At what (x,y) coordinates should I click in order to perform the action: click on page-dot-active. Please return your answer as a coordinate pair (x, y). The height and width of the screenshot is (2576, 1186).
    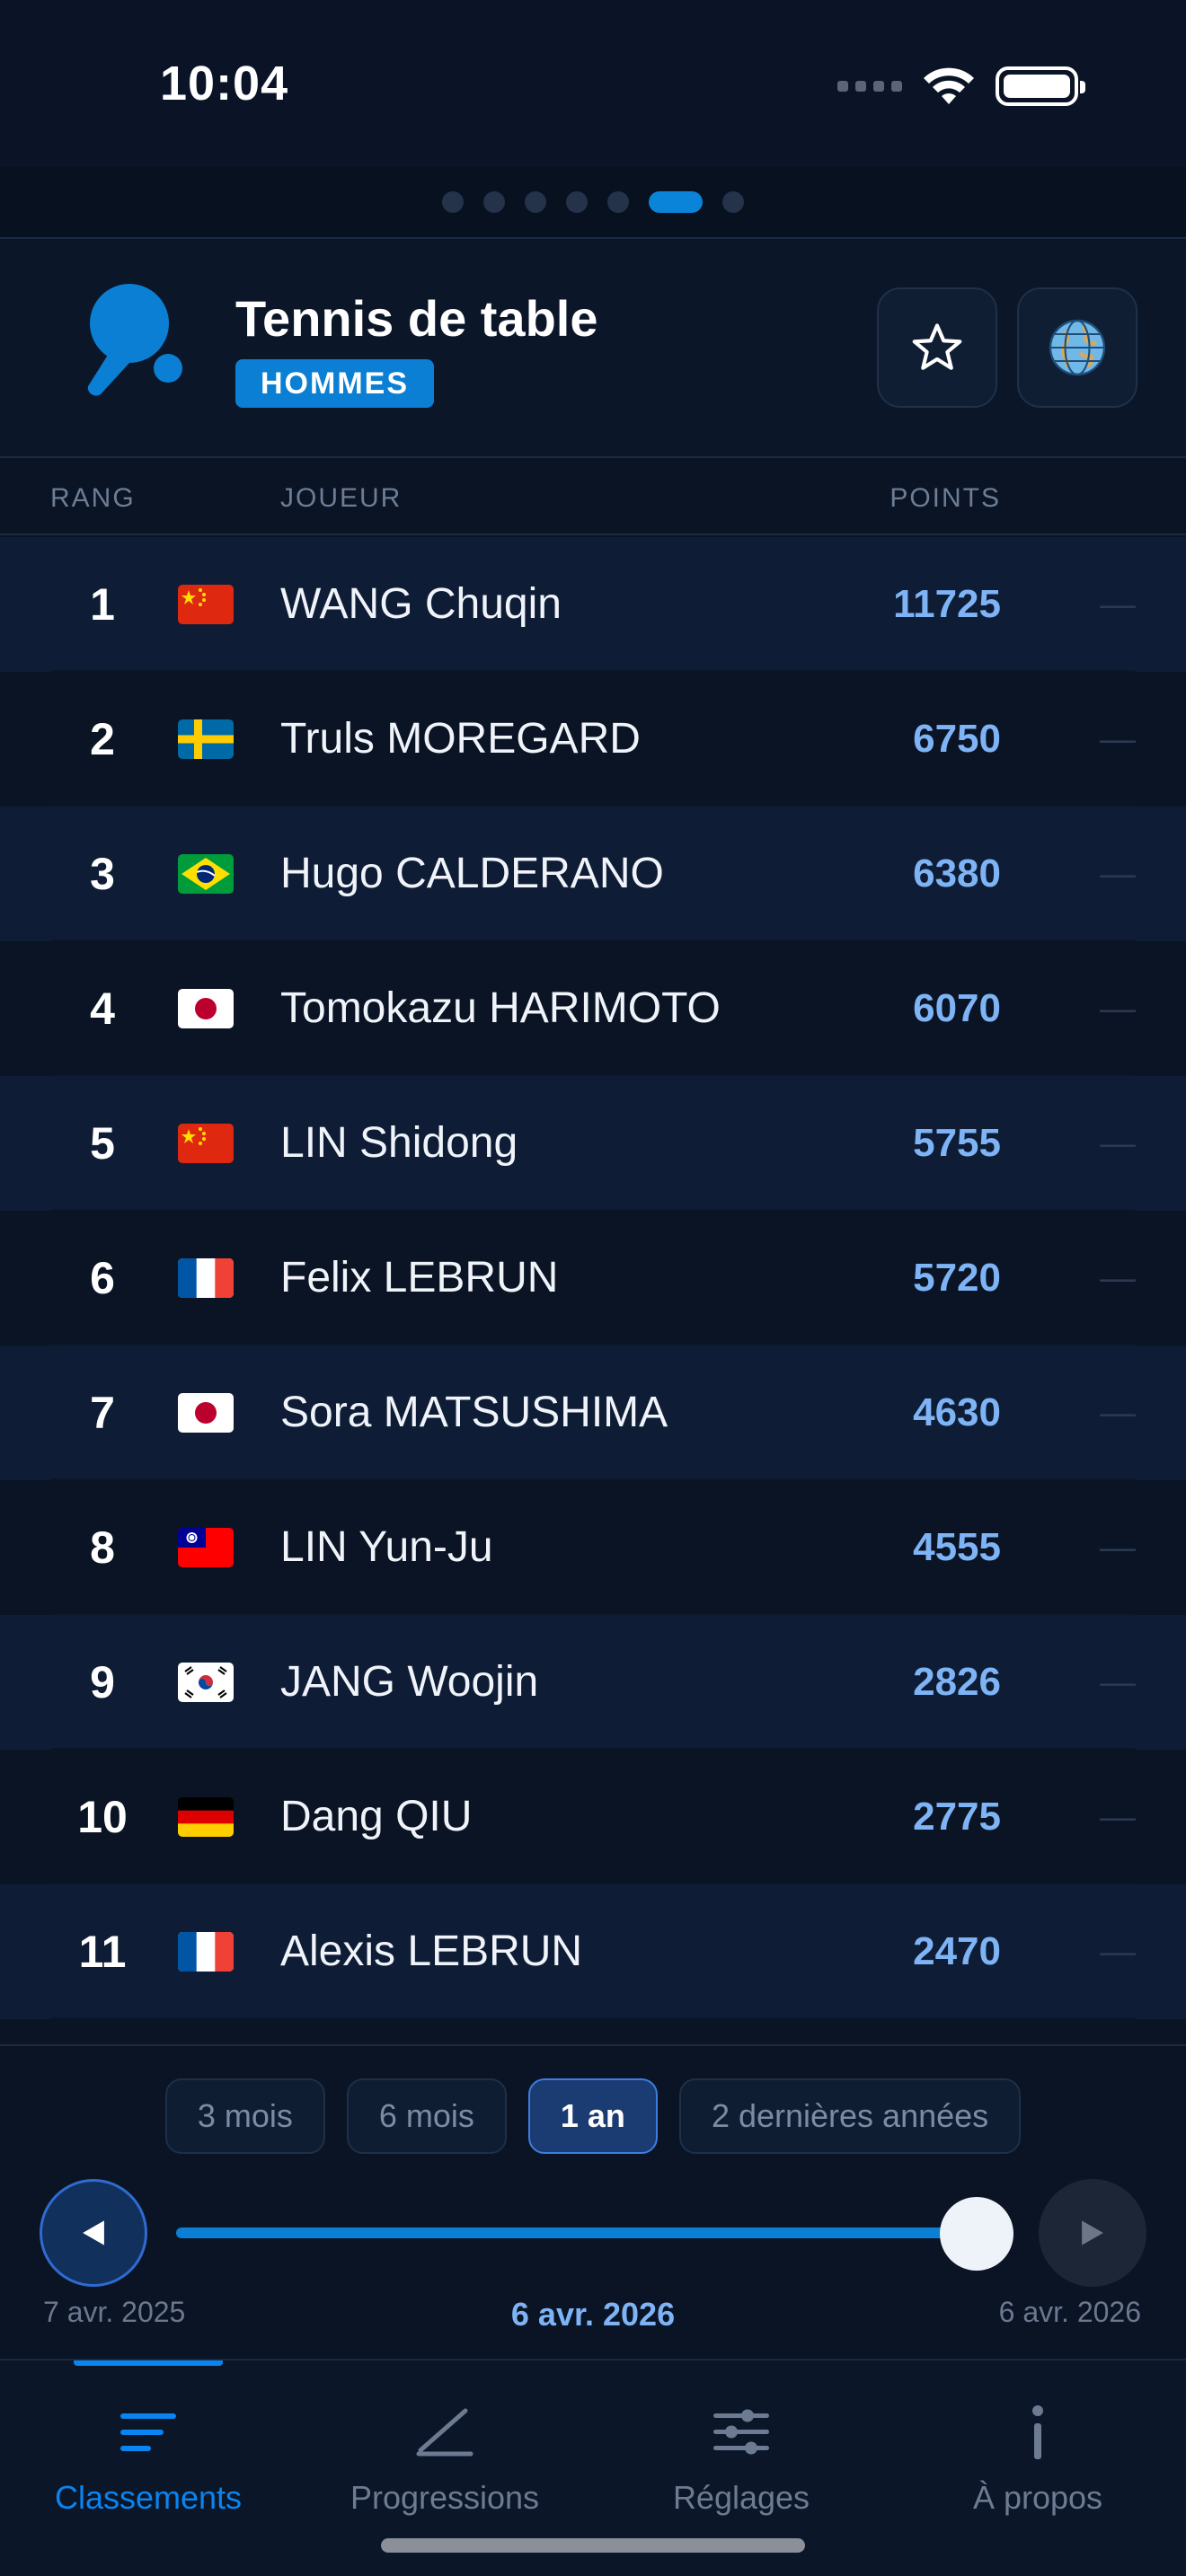
    Looking at the image, I should click on (676, 202).